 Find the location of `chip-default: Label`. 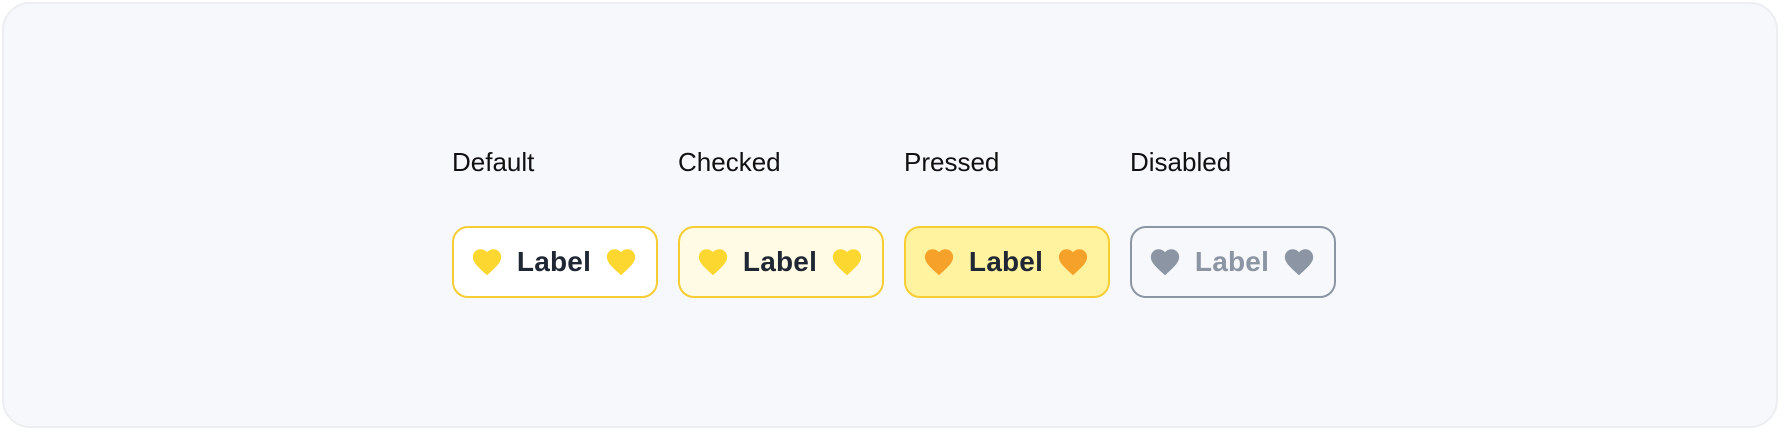

chip-default: Label is located at coordinates (555, 262).